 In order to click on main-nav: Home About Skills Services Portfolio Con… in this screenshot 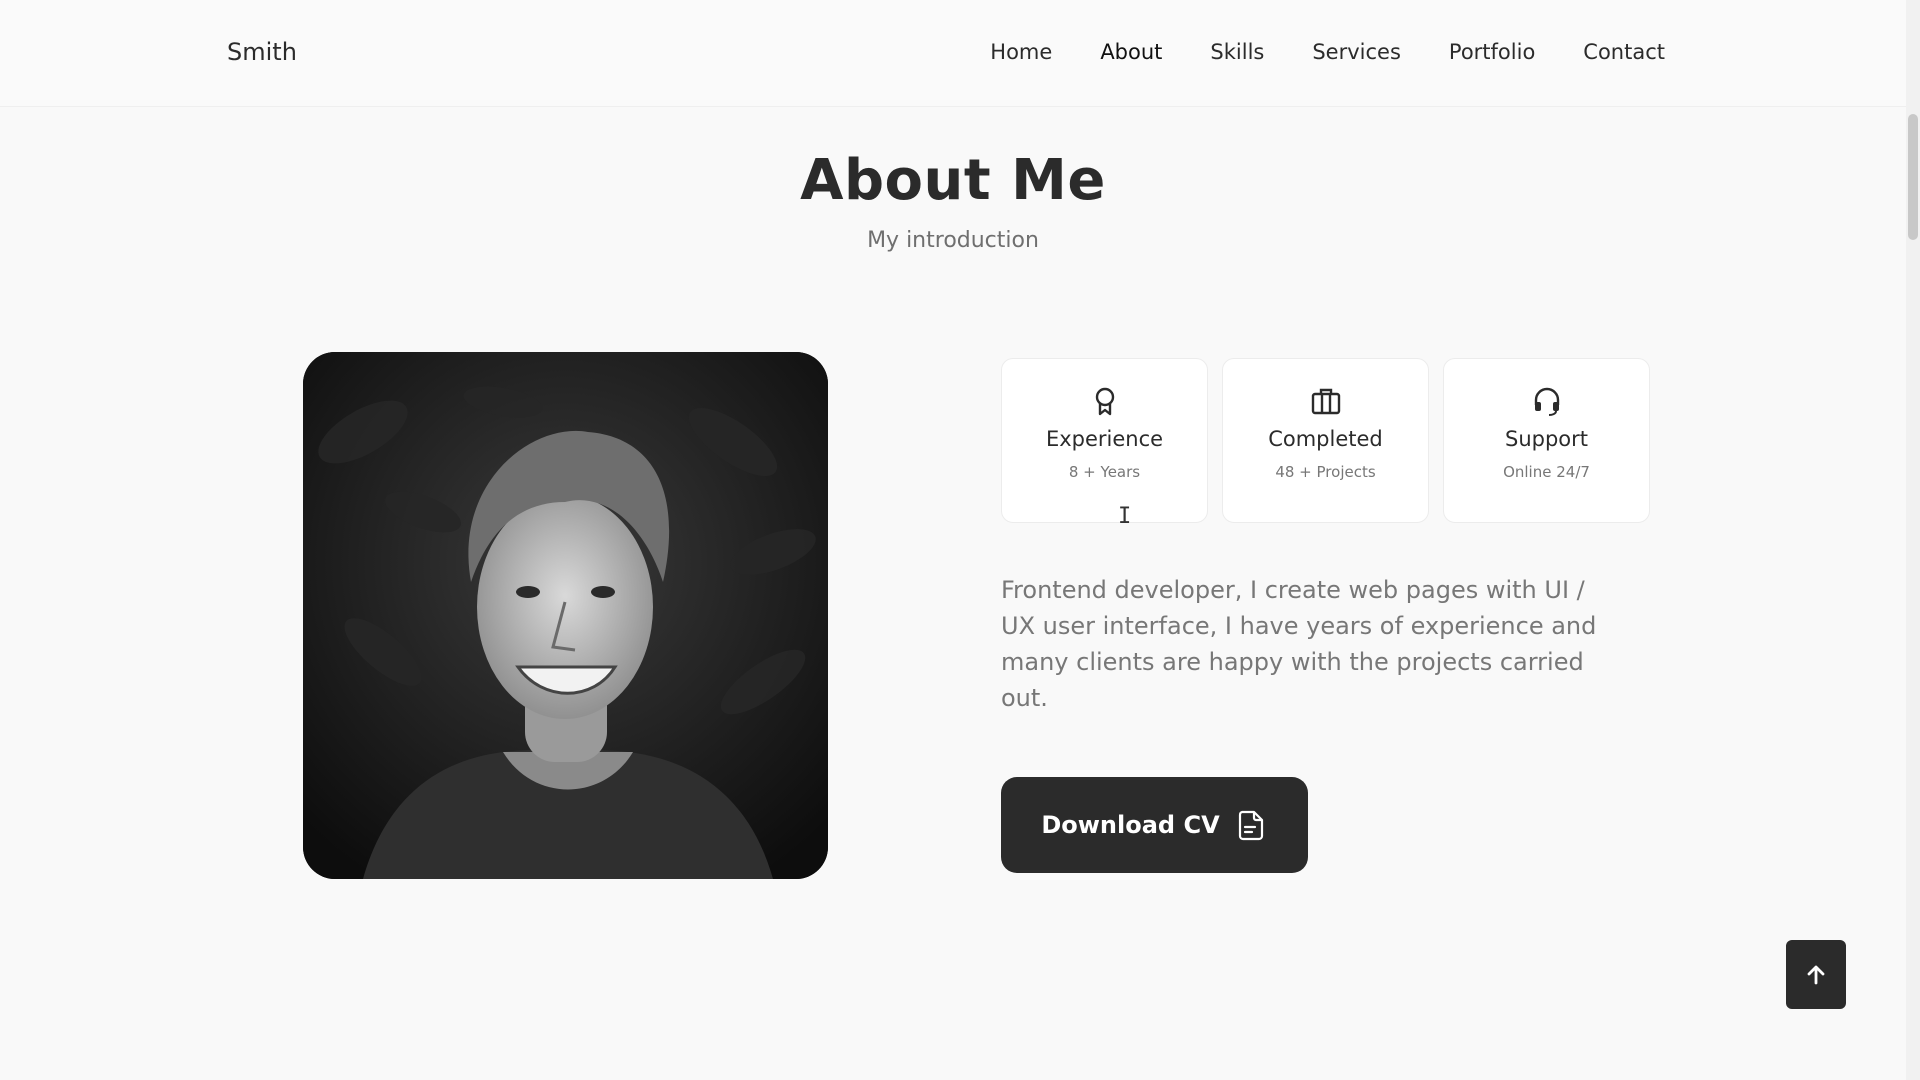, I will do `click(1327, 52)`.